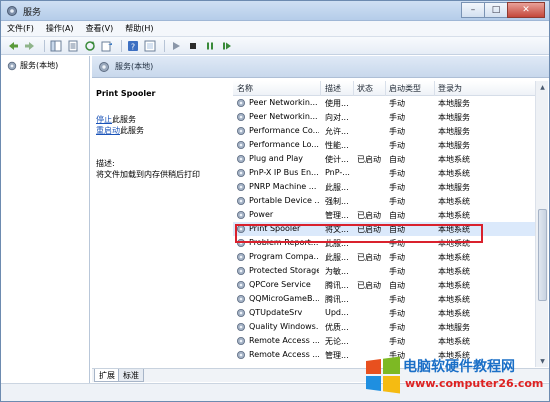  What do you see at coordinates (126, 93) in the screenshot?
I see `selected-service-name: Print Spooler` at bounding box center [126, 93].